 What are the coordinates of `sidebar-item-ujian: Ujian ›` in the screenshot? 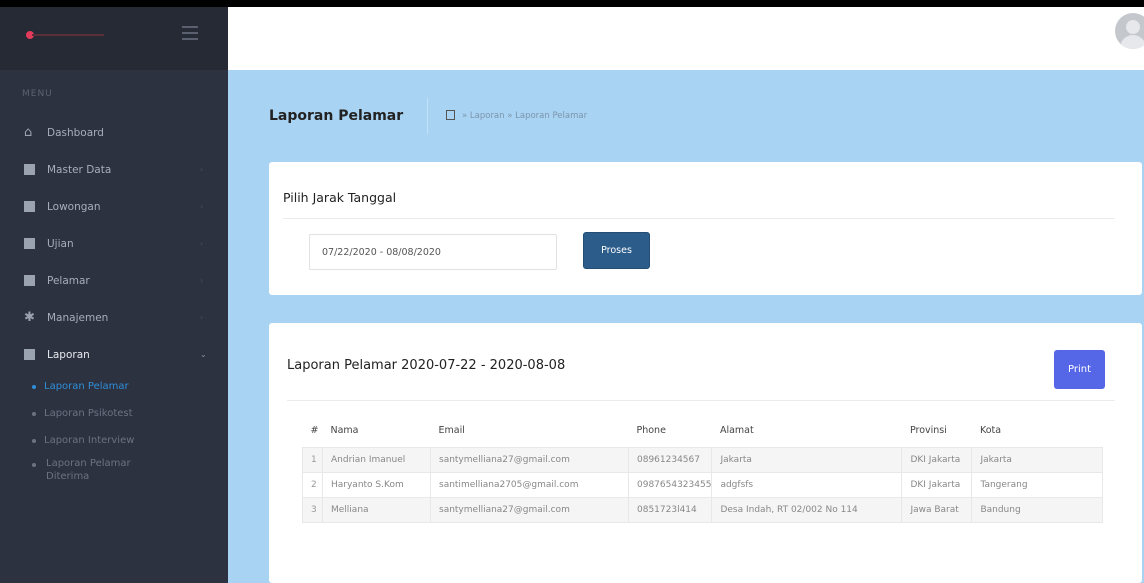 It's located at (114, 243).